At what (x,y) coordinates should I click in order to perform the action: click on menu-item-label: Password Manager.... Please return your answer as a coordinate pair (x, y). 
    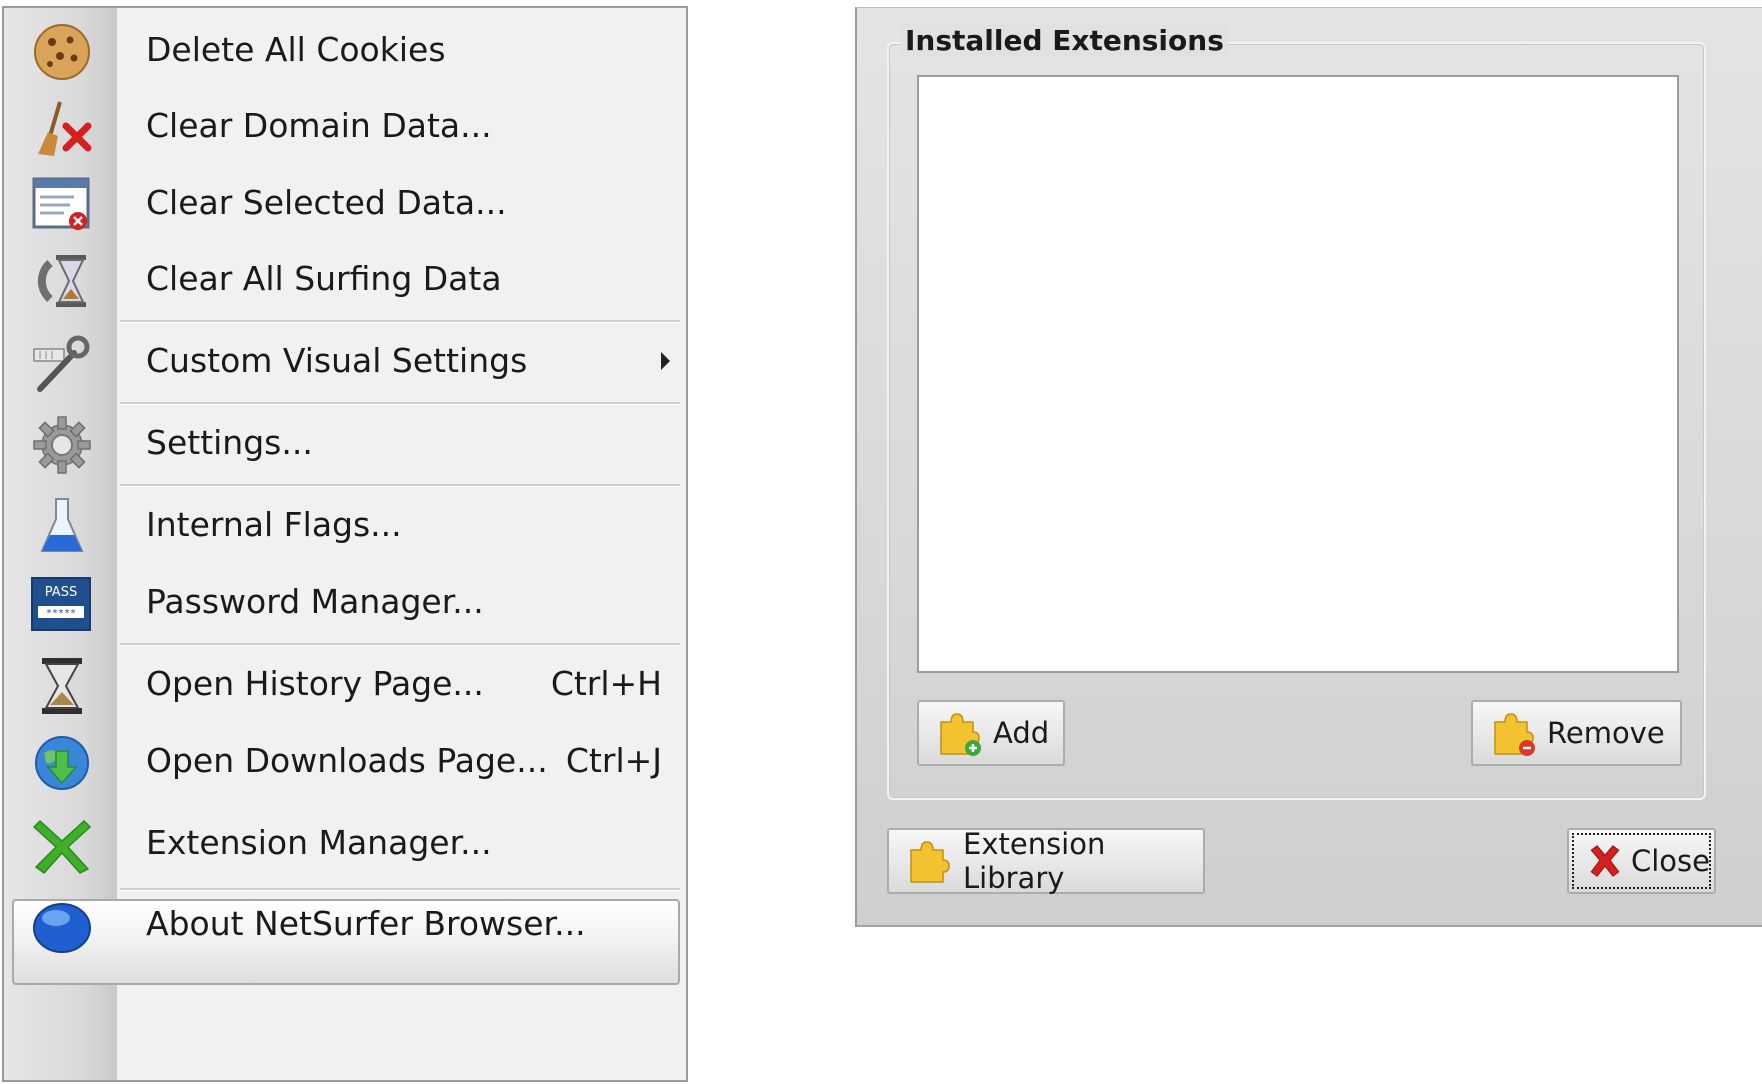
    Looking at the image, I should click on (315, 601).